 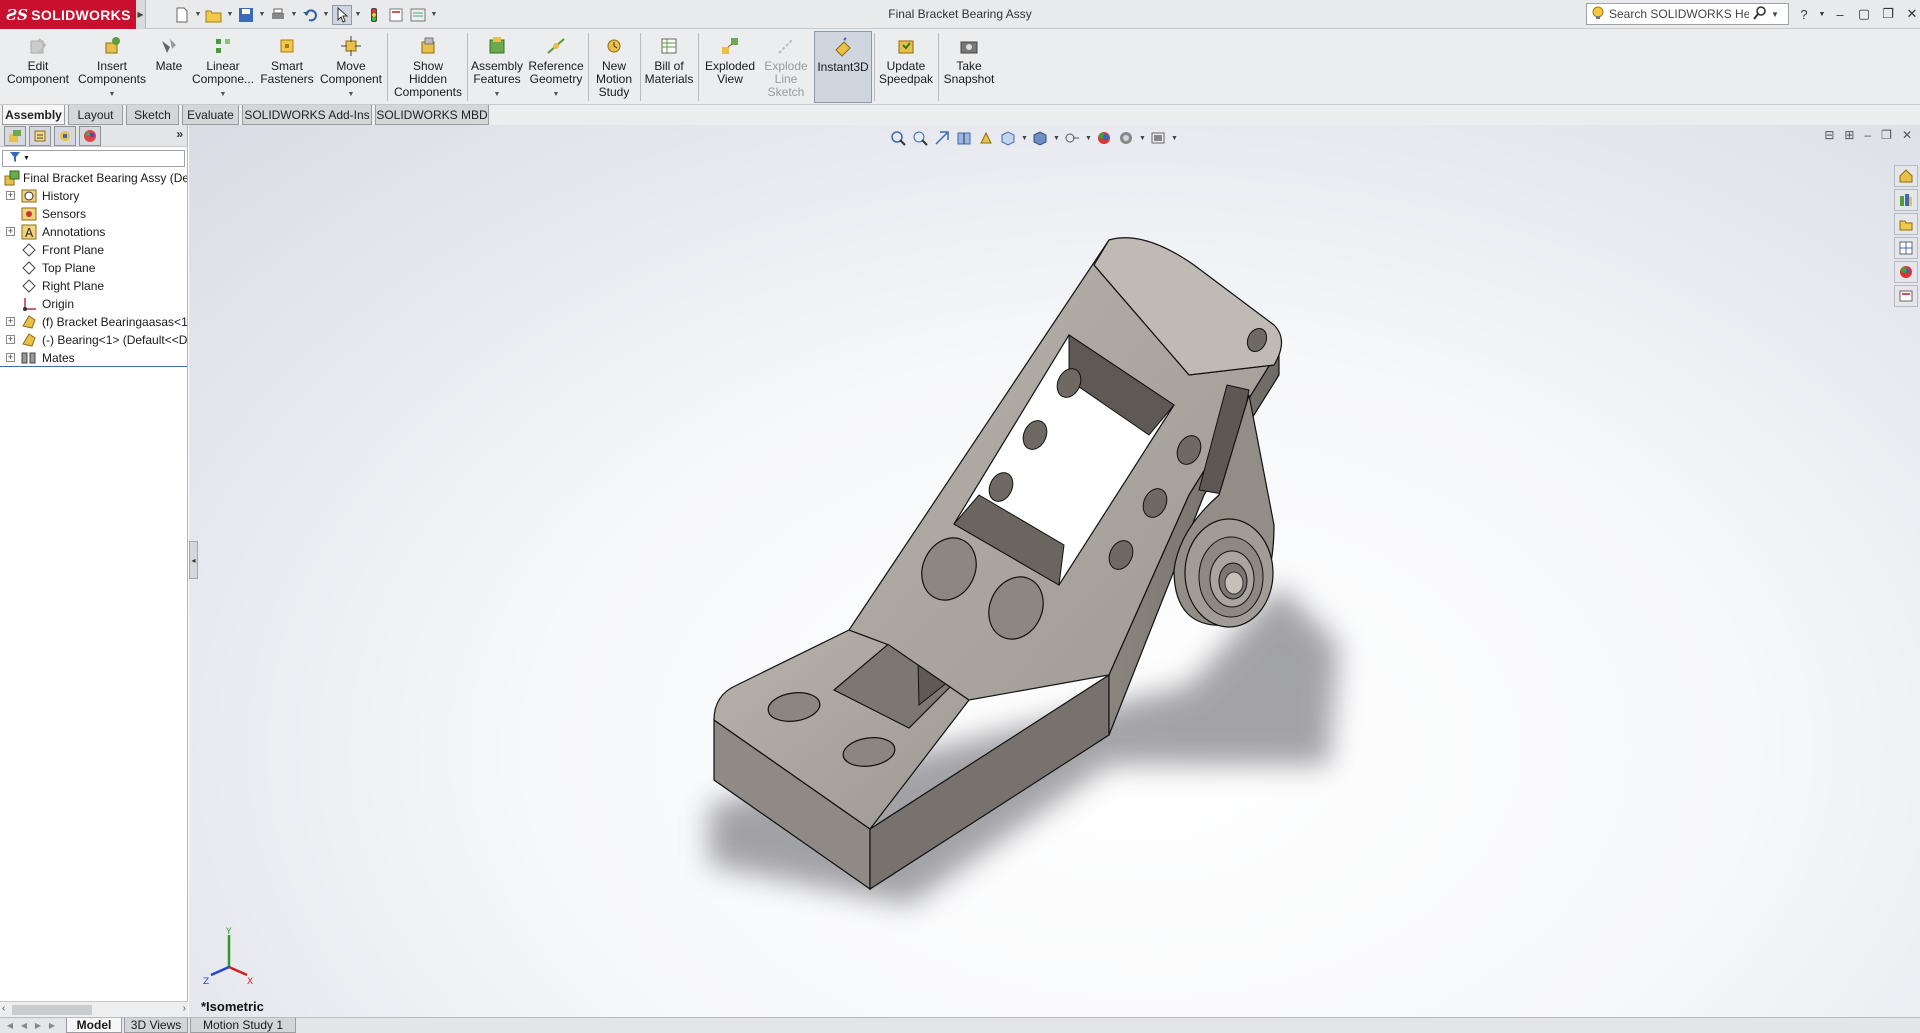 I want to click on prev-tab-arrow-icon: ◀, so click(x=24, y=1025).